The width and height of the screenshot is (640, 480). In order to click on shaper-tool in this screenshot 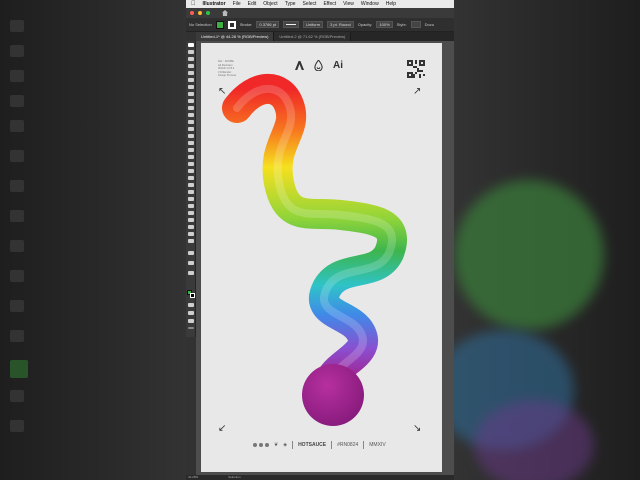, I will do `click(191, 122)`.